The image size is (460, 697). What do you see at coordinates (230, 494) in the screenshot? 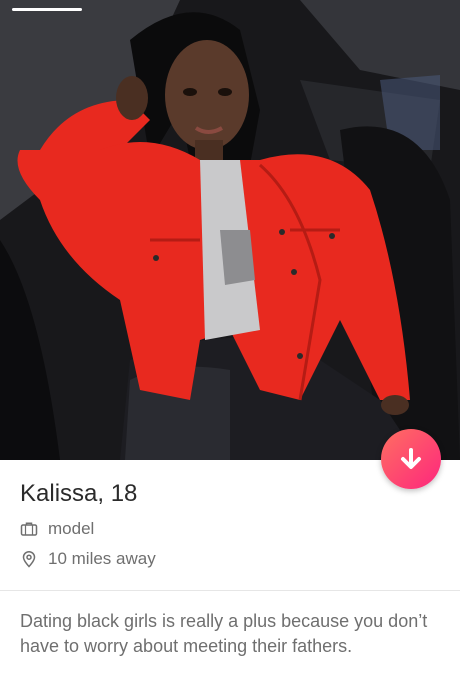
I see `name-age: Kalissa, 18` at bounding box center [230, 494].